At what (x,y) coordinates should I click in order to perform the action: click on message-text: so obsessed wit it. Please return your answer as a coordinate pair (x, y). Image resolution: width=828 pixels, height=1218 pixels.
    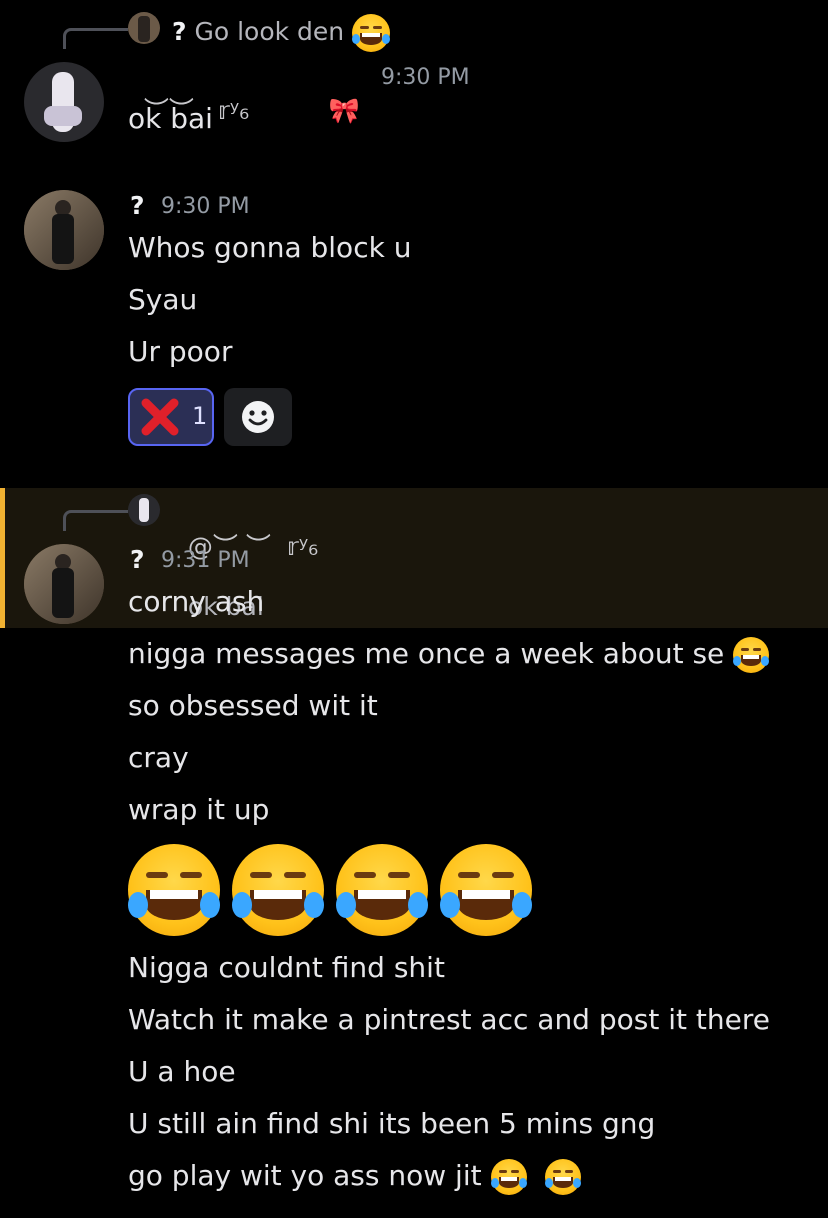
    Looking at the image, I should click on (253, 705).